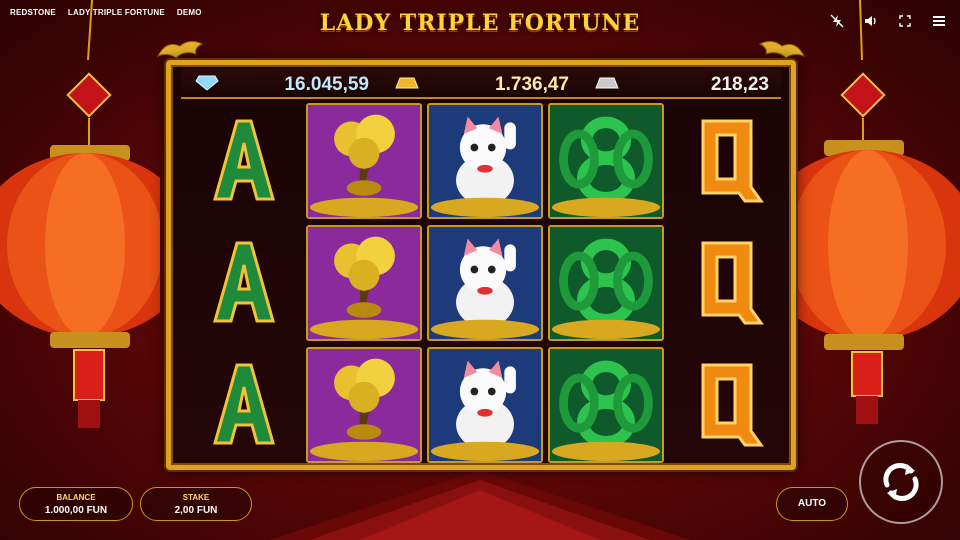  Describe the element at coordinates (76, 497) in the screenshot. I see `balance-label: BALANCE` at that location.